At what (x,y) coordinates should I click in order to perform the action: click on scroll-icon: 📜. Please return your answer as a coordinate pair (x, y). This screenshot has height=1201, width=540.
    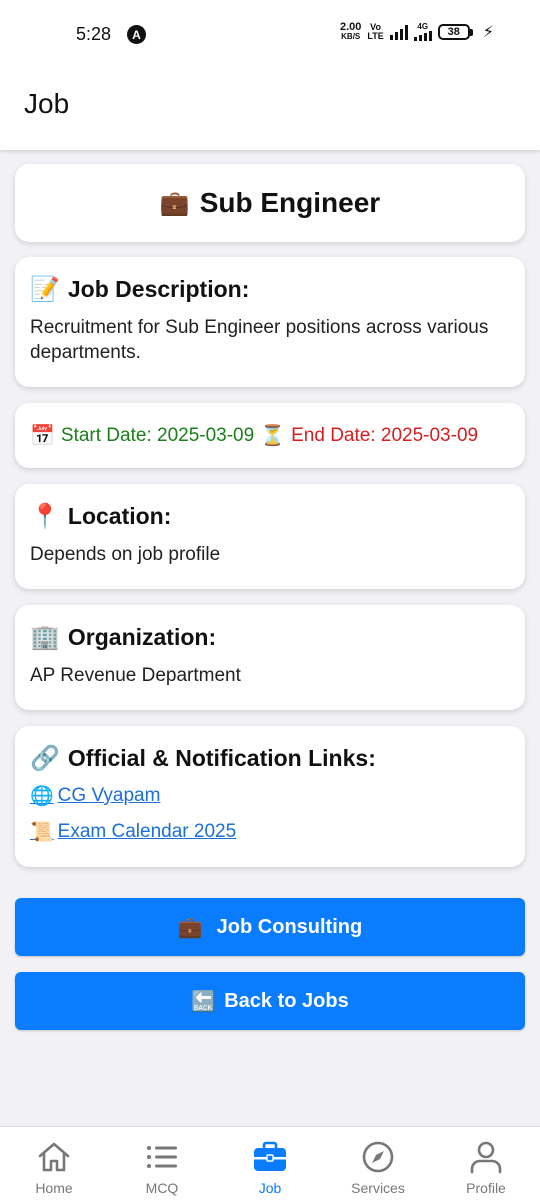
    Looking at the image, I should click on (42, 832).